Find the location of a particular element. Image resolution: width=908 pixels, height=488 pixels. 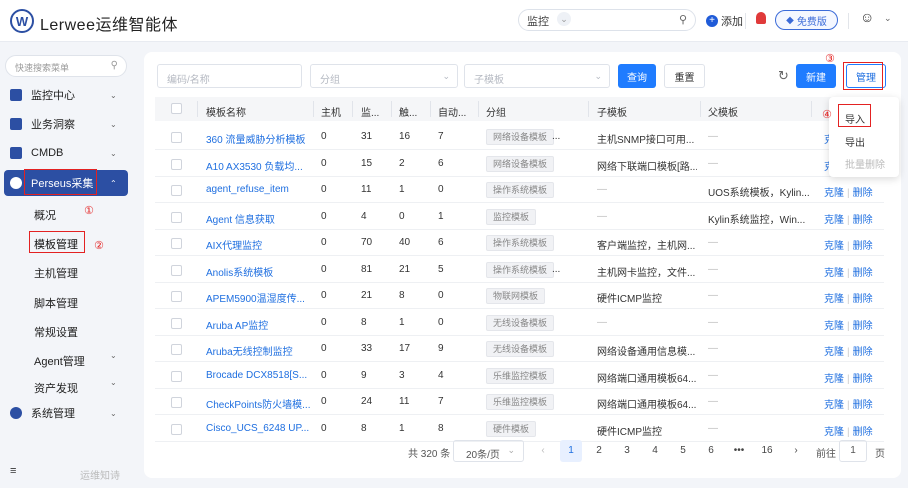

template-name-link: 360 流量威胁分析模板 is located at coordinates (255, 138).